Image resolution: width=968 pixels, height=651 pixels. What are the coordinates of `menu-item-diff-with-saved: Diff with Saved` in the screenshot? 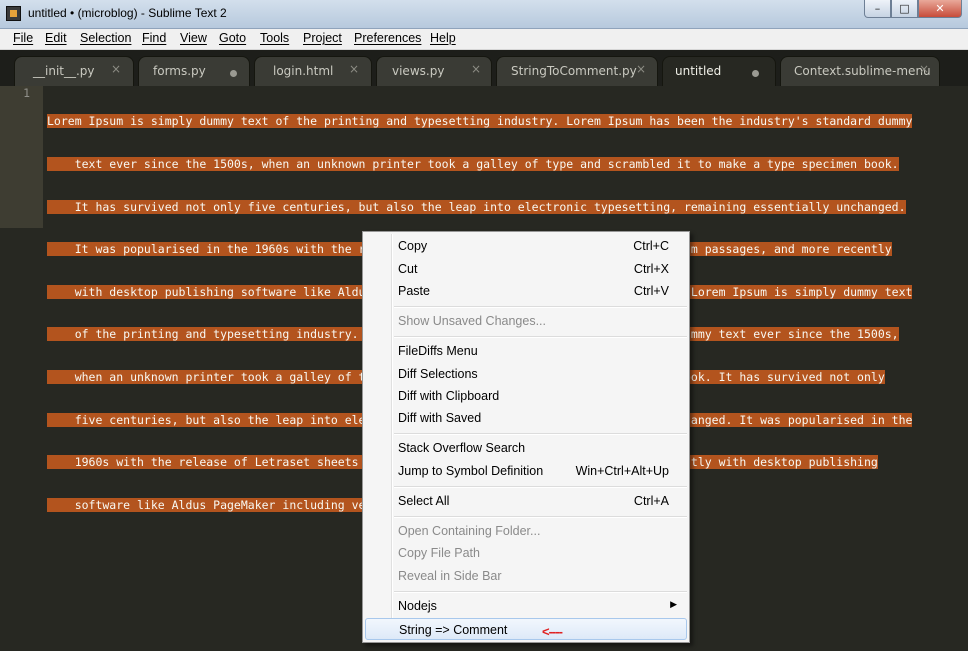 It's located at (526, 418).